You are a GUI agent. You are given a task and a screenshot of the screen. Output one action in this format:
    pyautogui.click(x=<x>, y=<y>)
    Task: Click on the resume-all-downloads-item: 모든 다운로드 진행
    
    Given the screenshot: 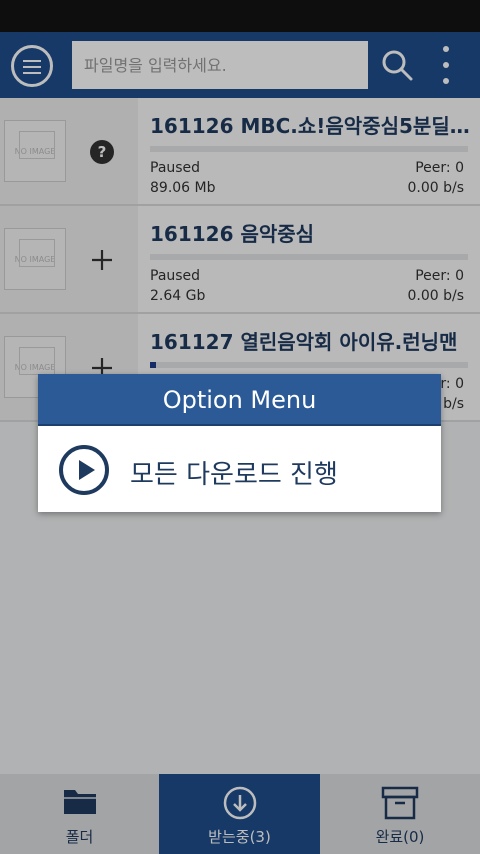 What is the action you would take?
    pyautogui.click(x=239, y=469)
    